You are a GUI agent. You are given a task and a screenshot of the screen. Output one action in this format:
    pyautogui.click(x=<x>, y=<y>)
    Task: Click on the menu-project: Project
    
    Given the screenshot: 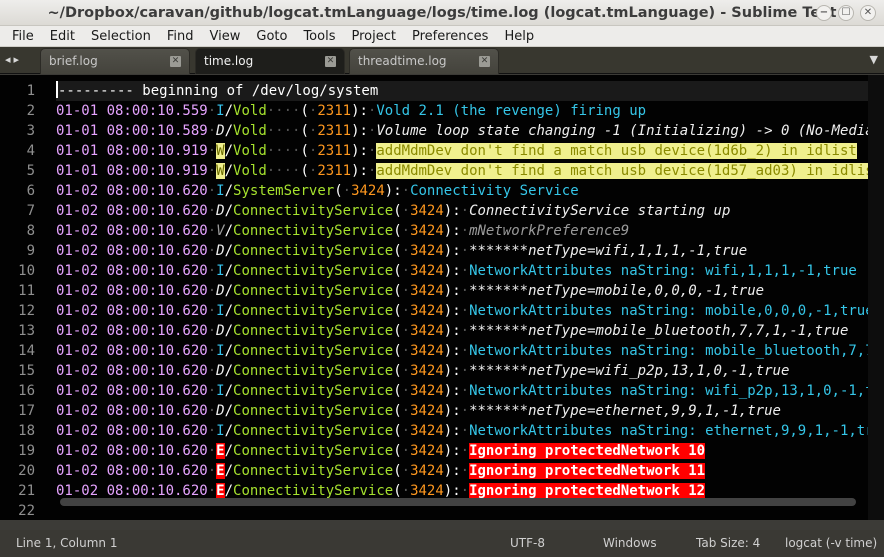 What is the action you would take?
    pyautogui.click(x=373, y=36)
    